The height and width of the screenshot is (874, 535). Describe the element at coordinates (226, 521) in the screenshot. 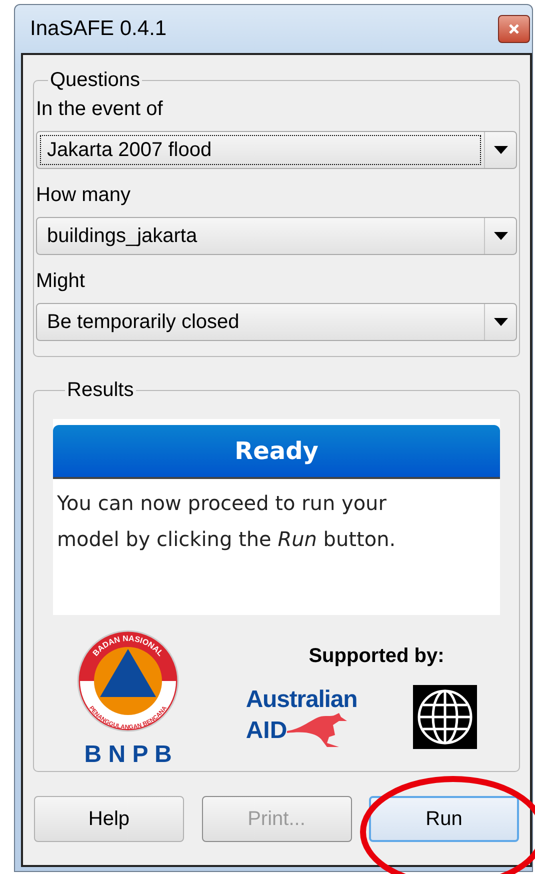

I see `status-message: You can now proceed to run your model by clicking the Run button.` at that location.